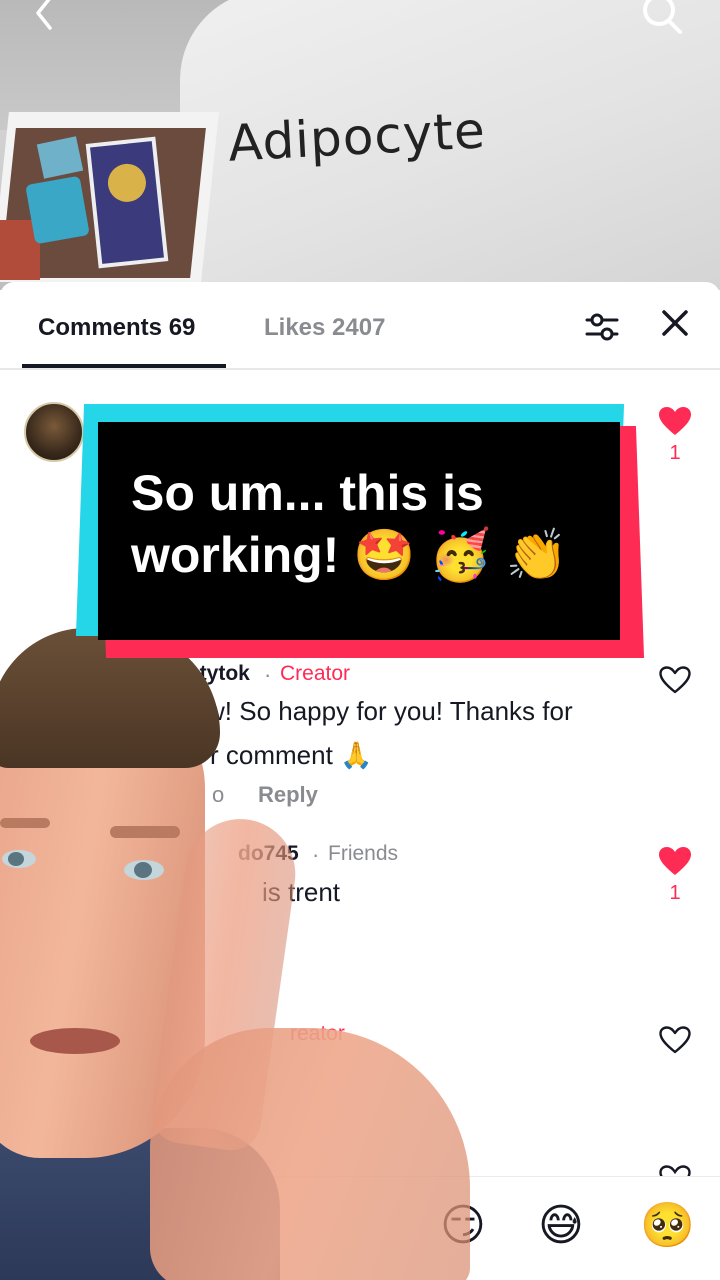 This screenshot has width=720, height=1280. I want to click on creator-tag: reator, so click(317, 1033).